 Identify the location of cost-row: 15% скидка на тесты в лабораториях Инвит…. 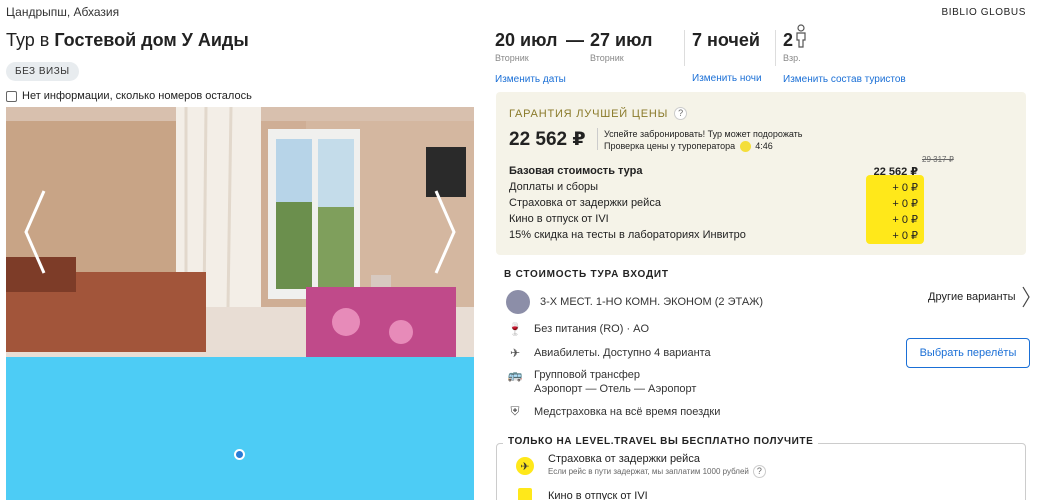
(716, 235).